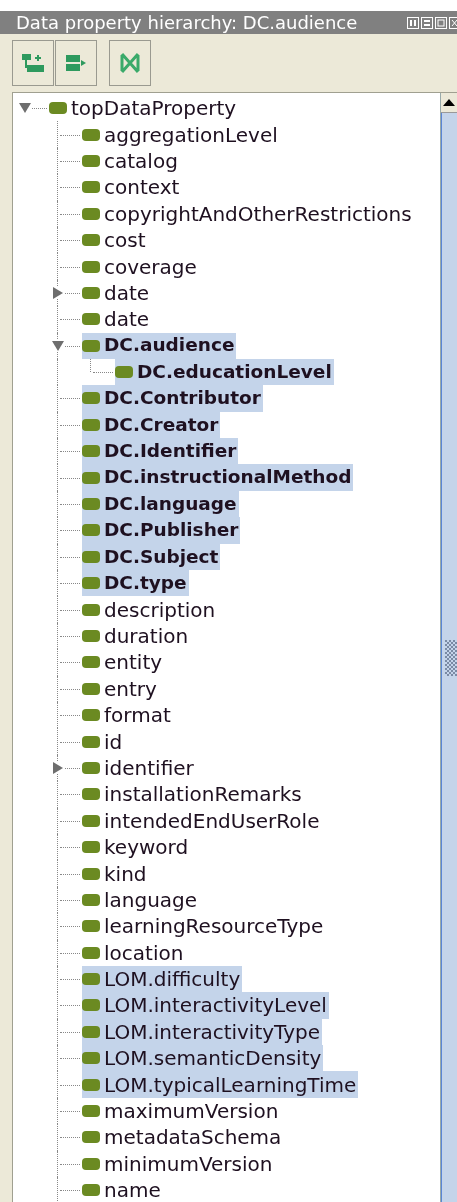 The height and width of the screenshot is (1202, 457). I want to click on tree-item: DC.audience, so click(159, 345).